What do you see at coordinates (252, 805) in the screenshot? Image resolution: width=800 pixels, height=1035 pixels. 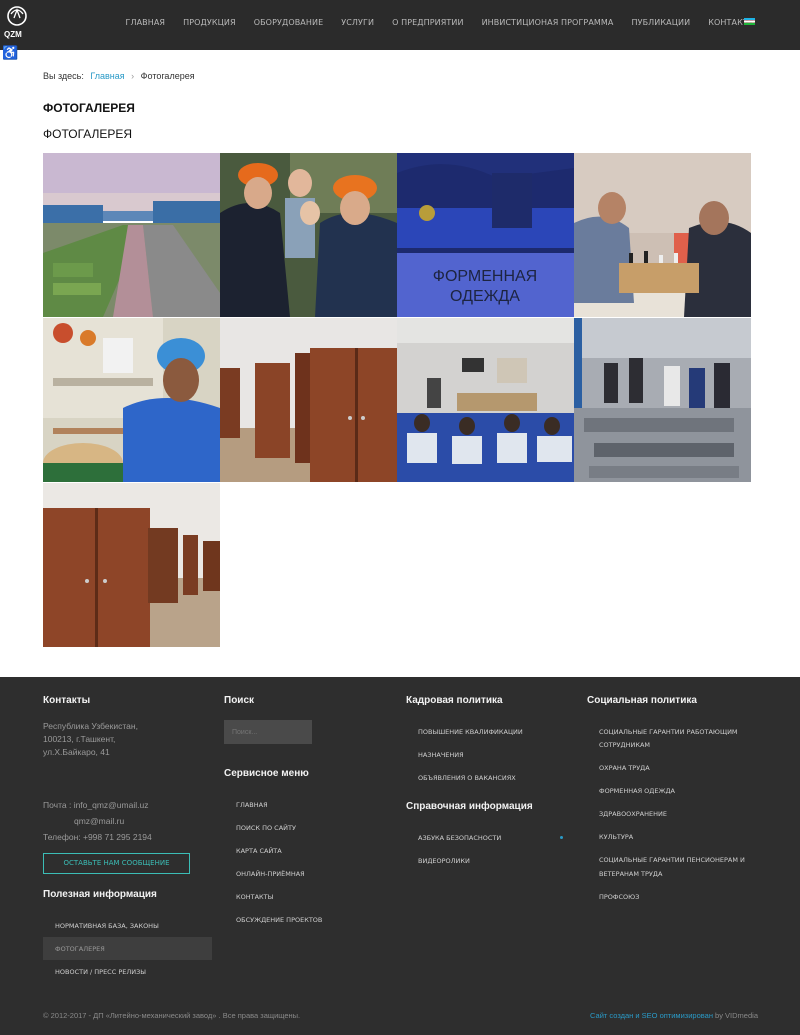 I see `footer-service-link-home: ГЛАВНАЯ` at bounding box center [252, 805].